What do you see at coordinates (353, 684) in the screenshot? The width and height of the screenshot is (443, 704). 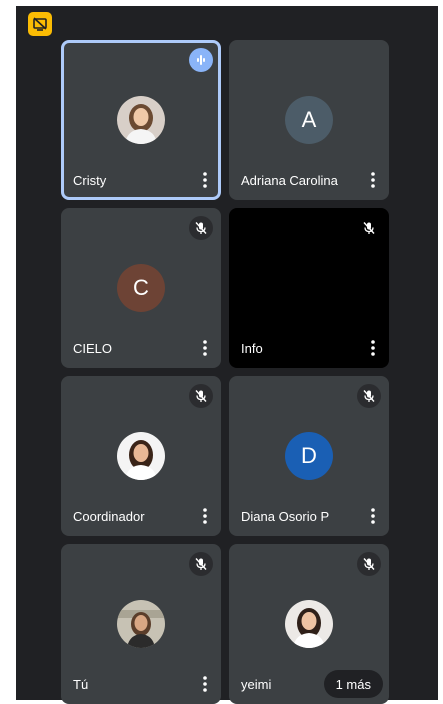 I see `more-participants-button: 1 más` at bounding box center [353, 684].